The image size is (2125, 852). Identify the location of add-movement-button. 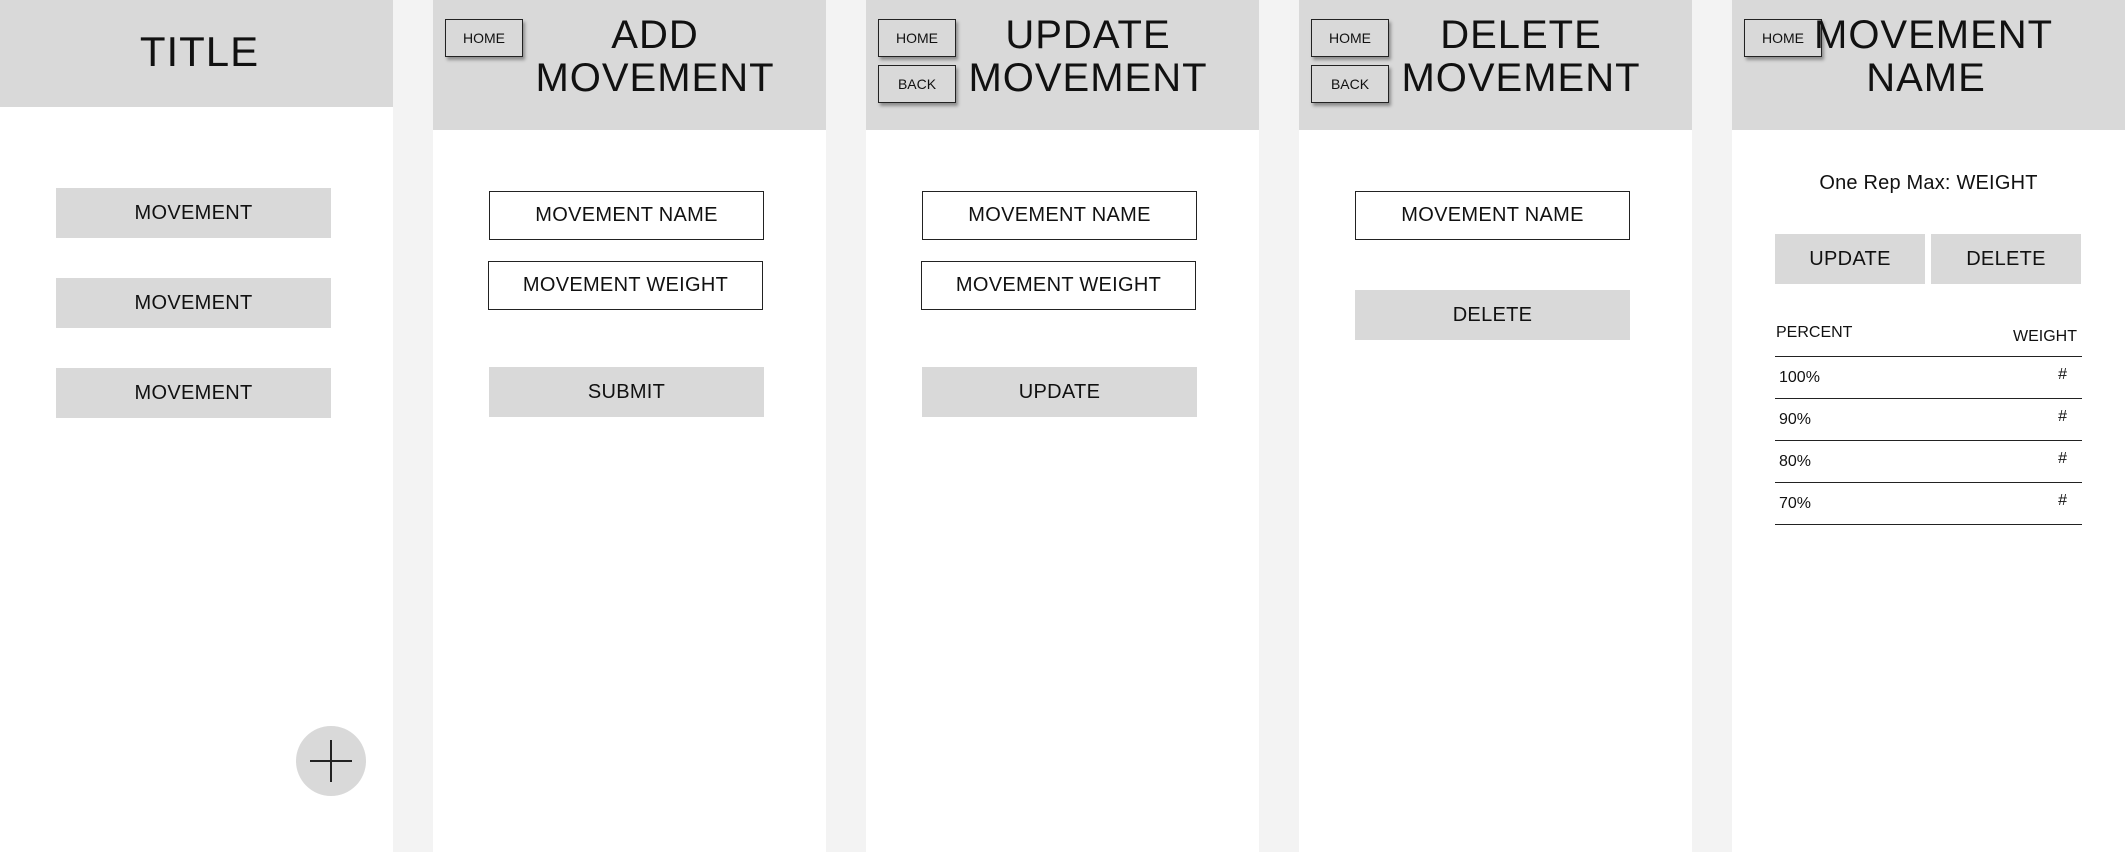
(331, 761).